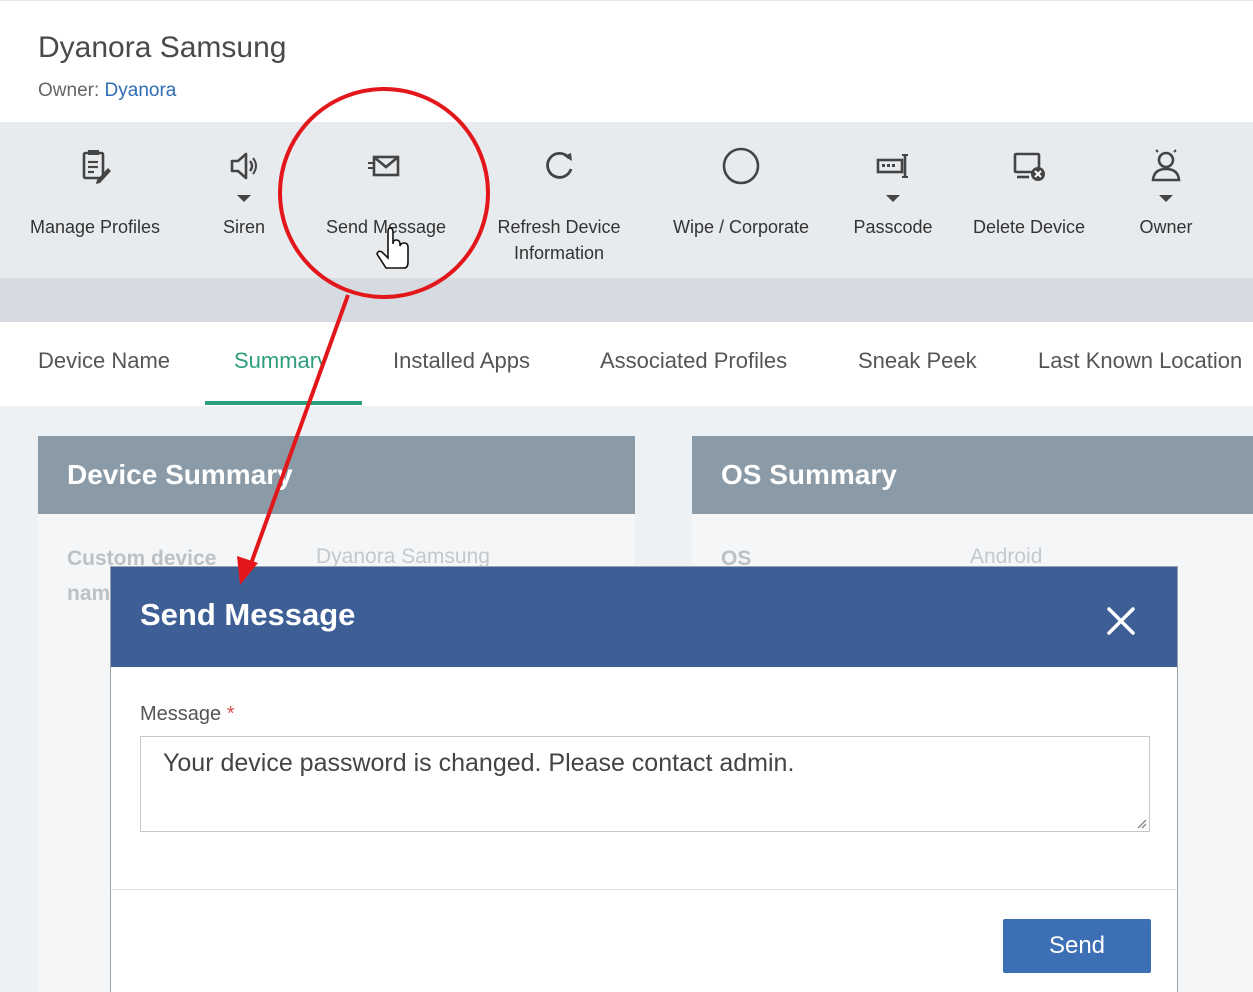 The image size is (1253, 992). I want to click on envelope-icon, so click(384, 166).